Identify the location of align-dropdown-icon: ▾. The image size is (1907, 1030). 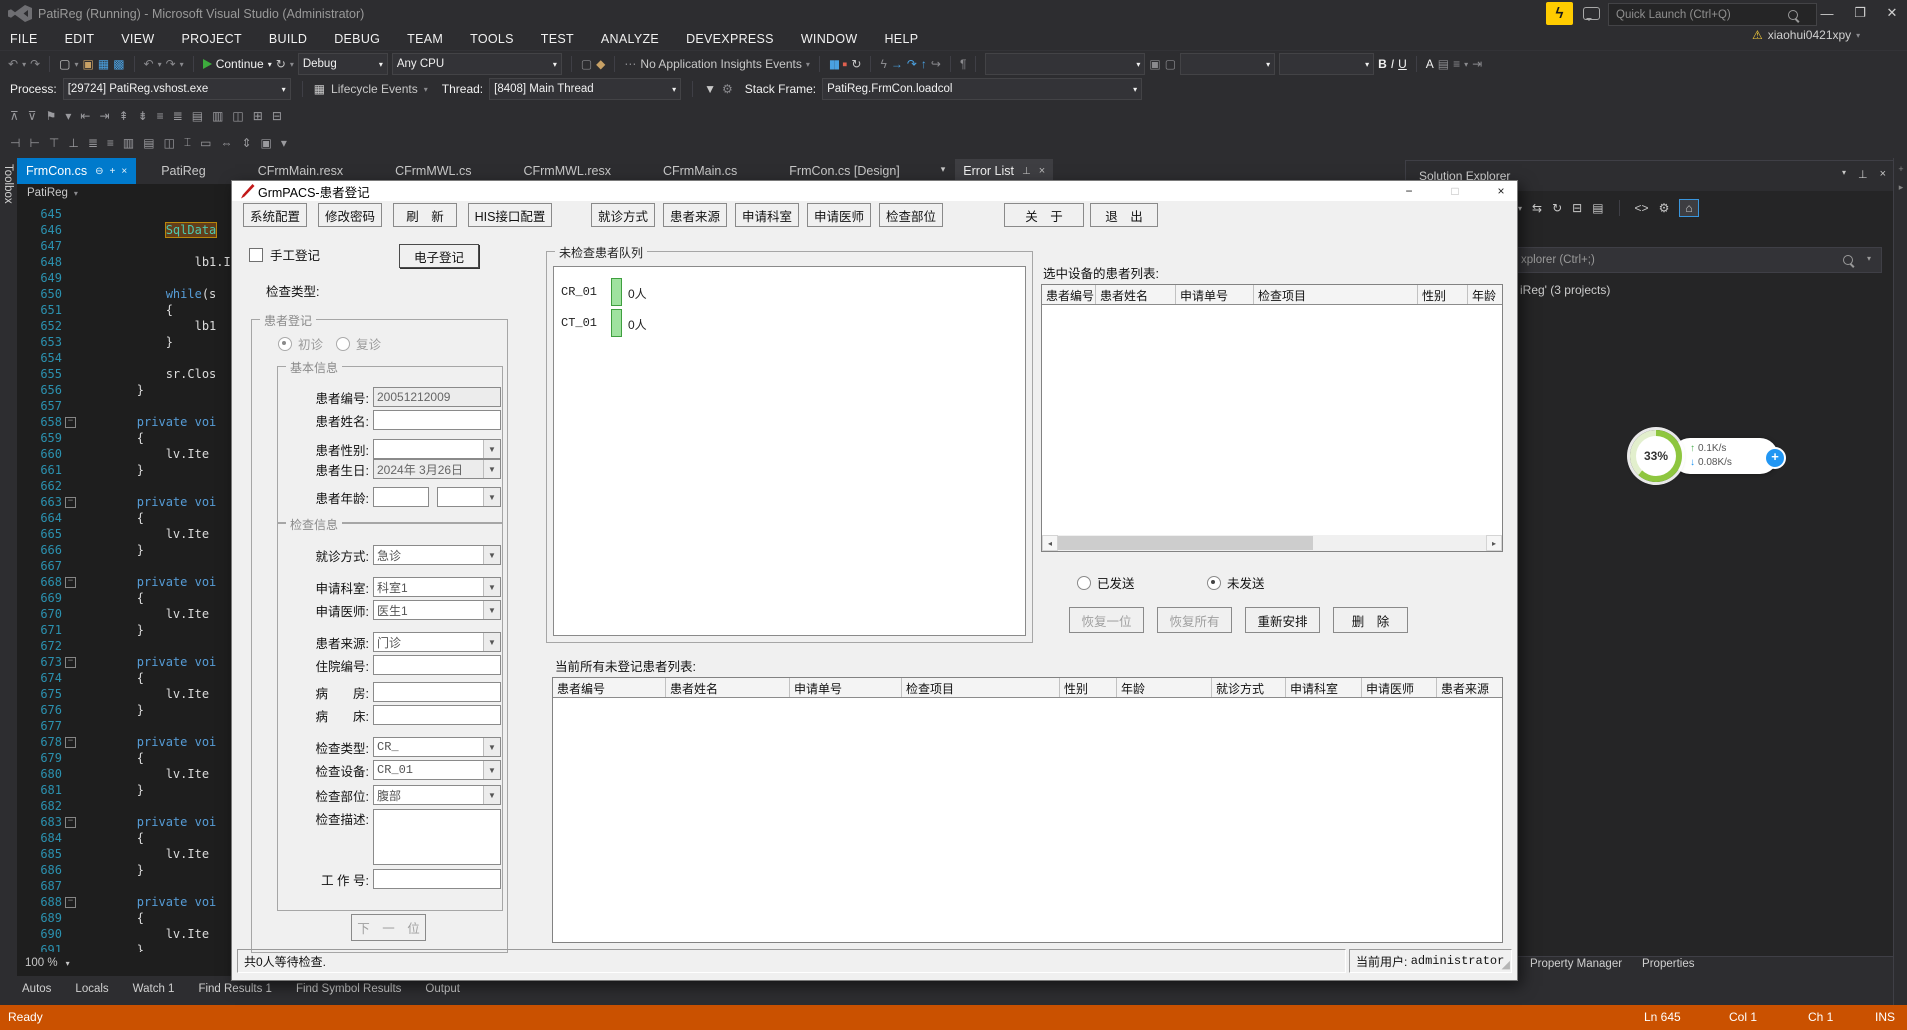
(1466, 64).